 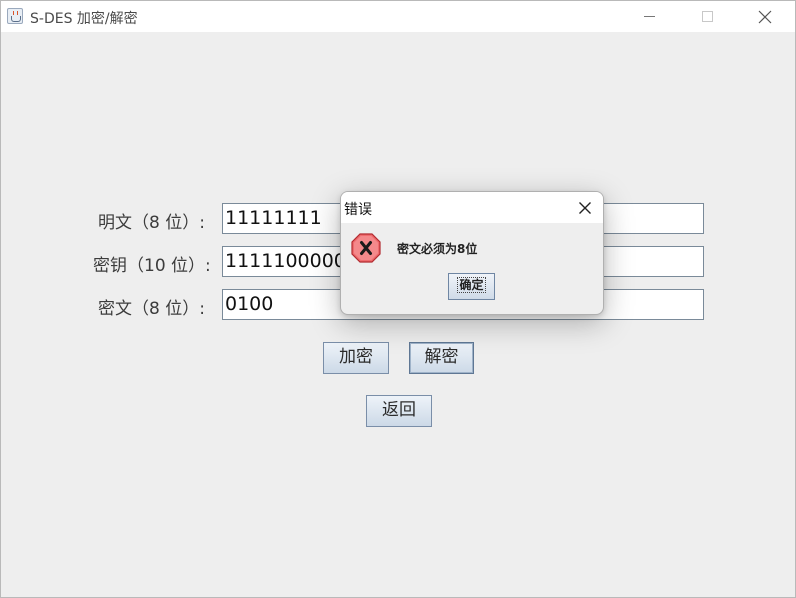 I want to click on decrypt-button: 解密, so click(x=441, y=358).